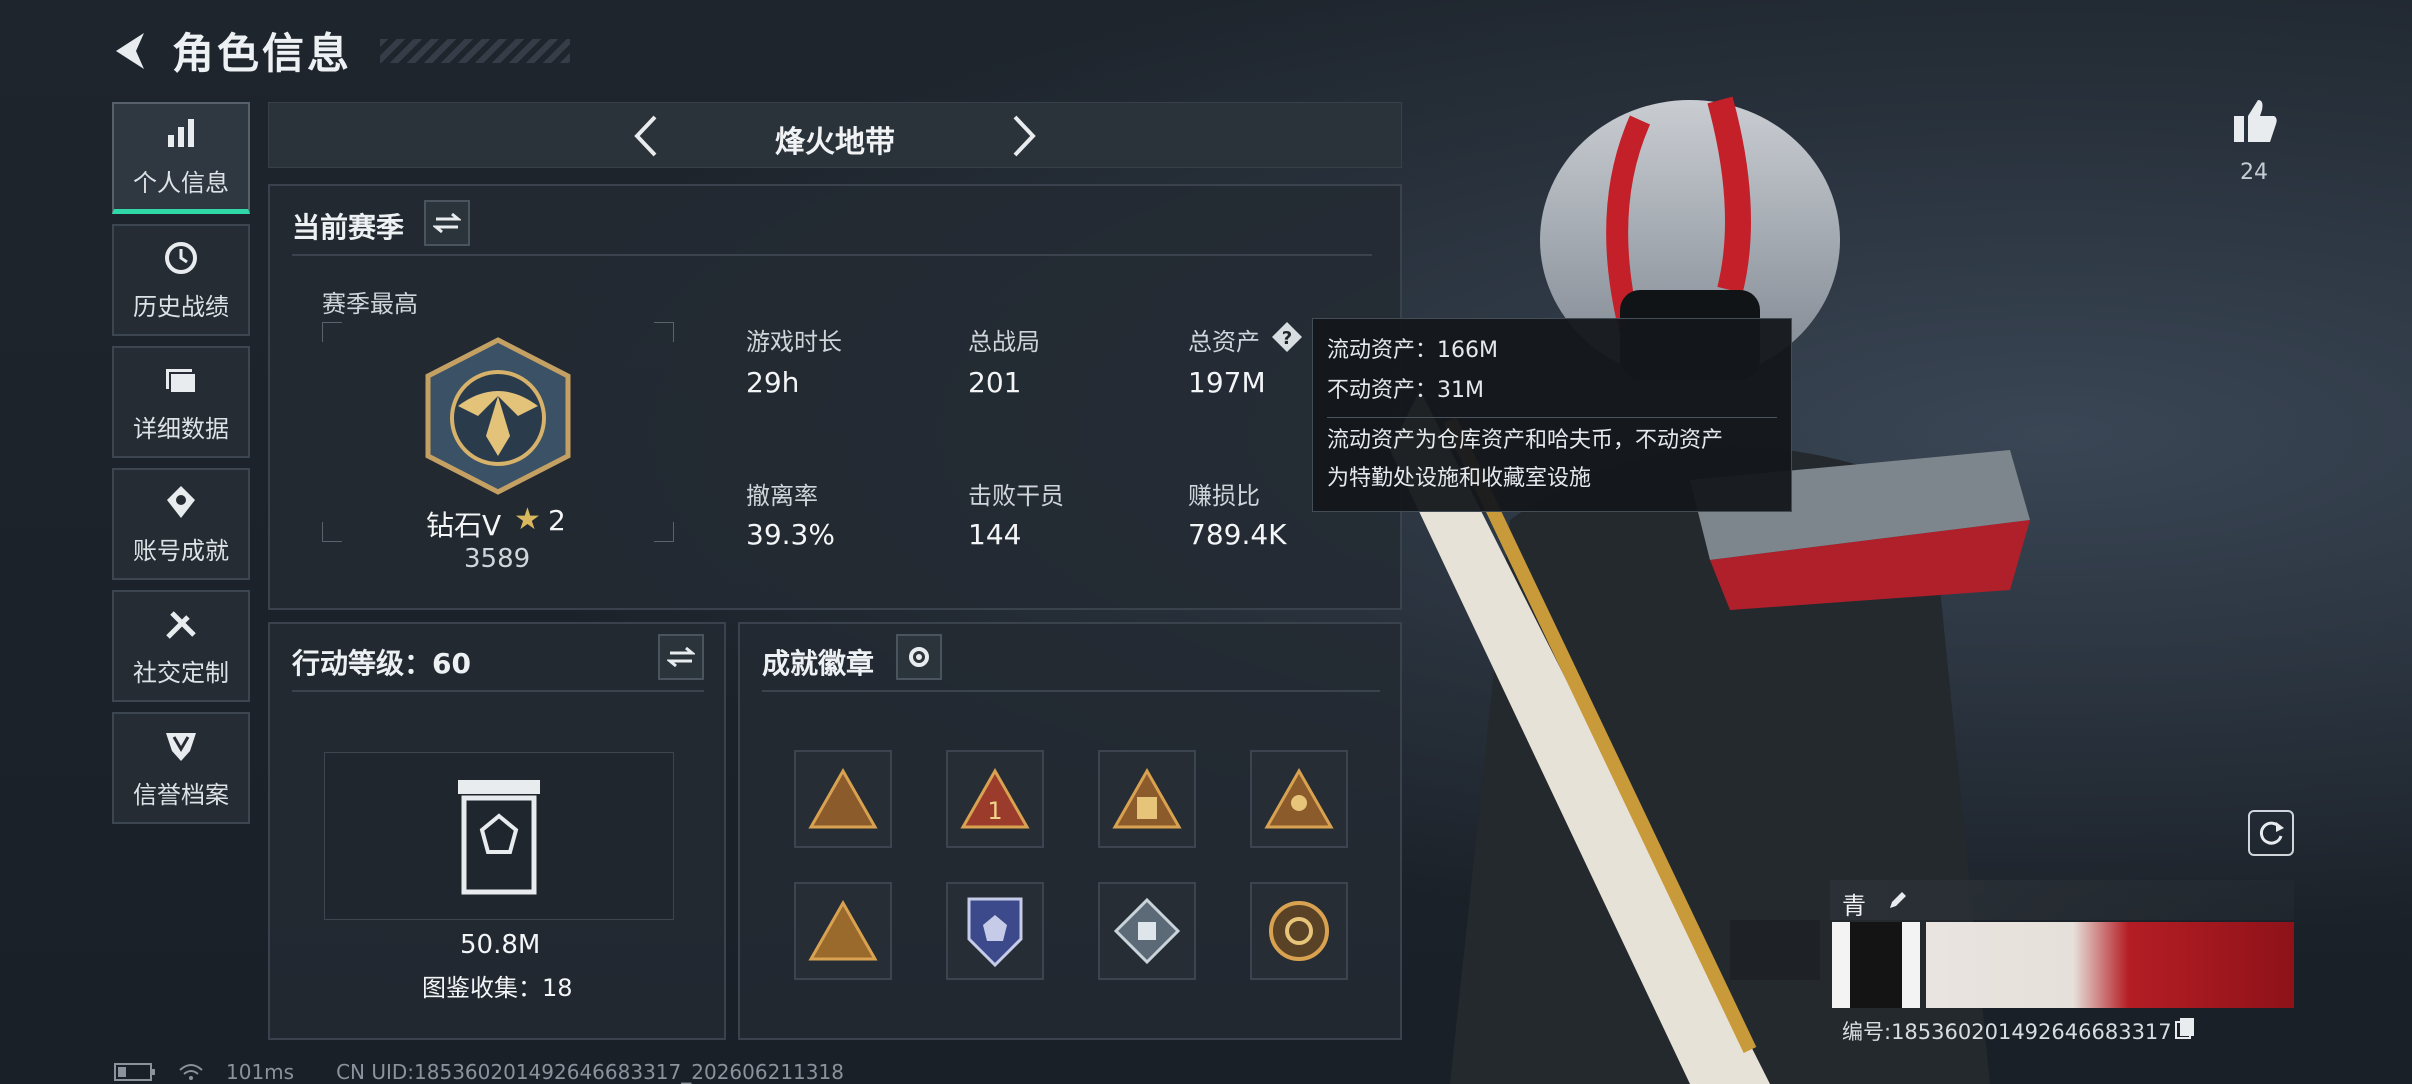  Describe the element at coordinates (134, 1072) in the screenshot. I see `battery-icon` at that location.